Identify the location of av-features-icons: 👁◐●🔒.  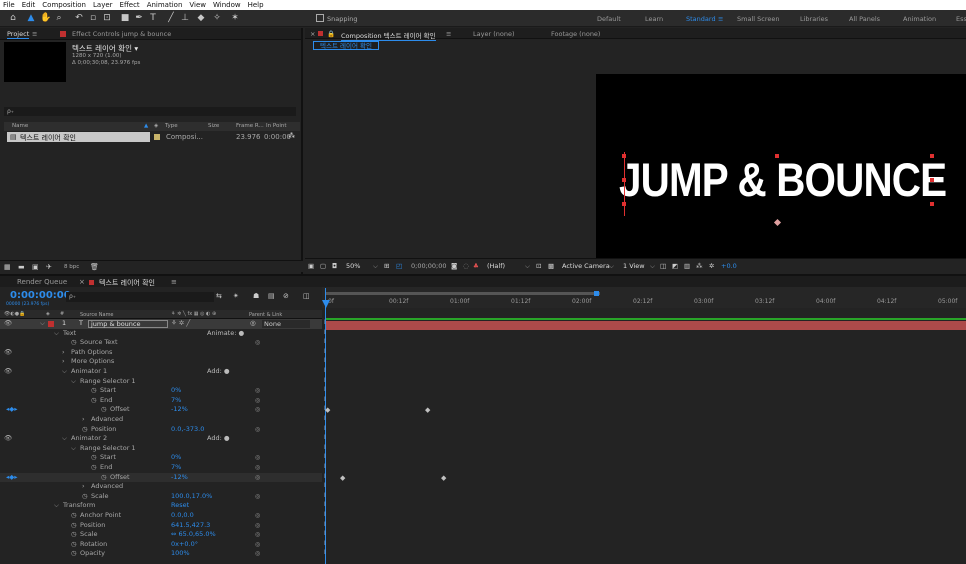
(14, 314).